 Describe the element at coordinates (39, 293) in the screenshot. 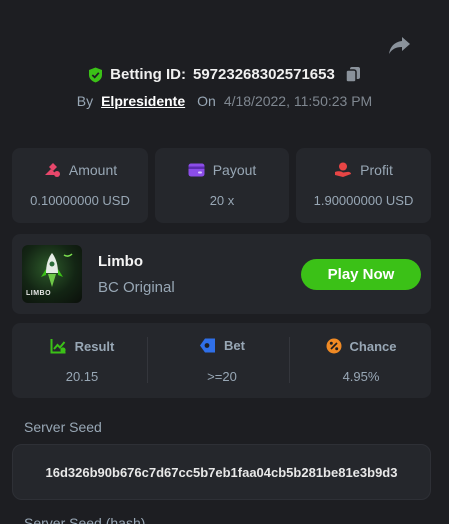

I see `game-thumbnail-text: LIMBO` at that location.